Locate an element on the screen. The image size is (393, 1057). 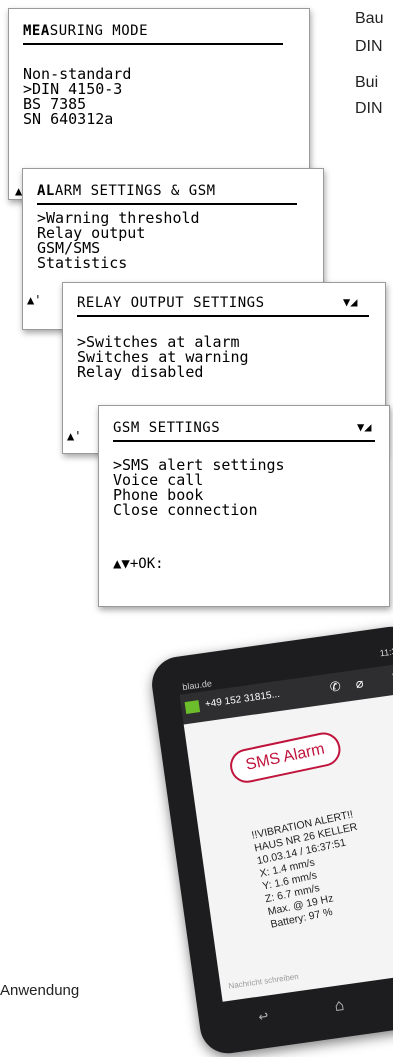
list-item: Statistics is located at coordinates (118, 263).